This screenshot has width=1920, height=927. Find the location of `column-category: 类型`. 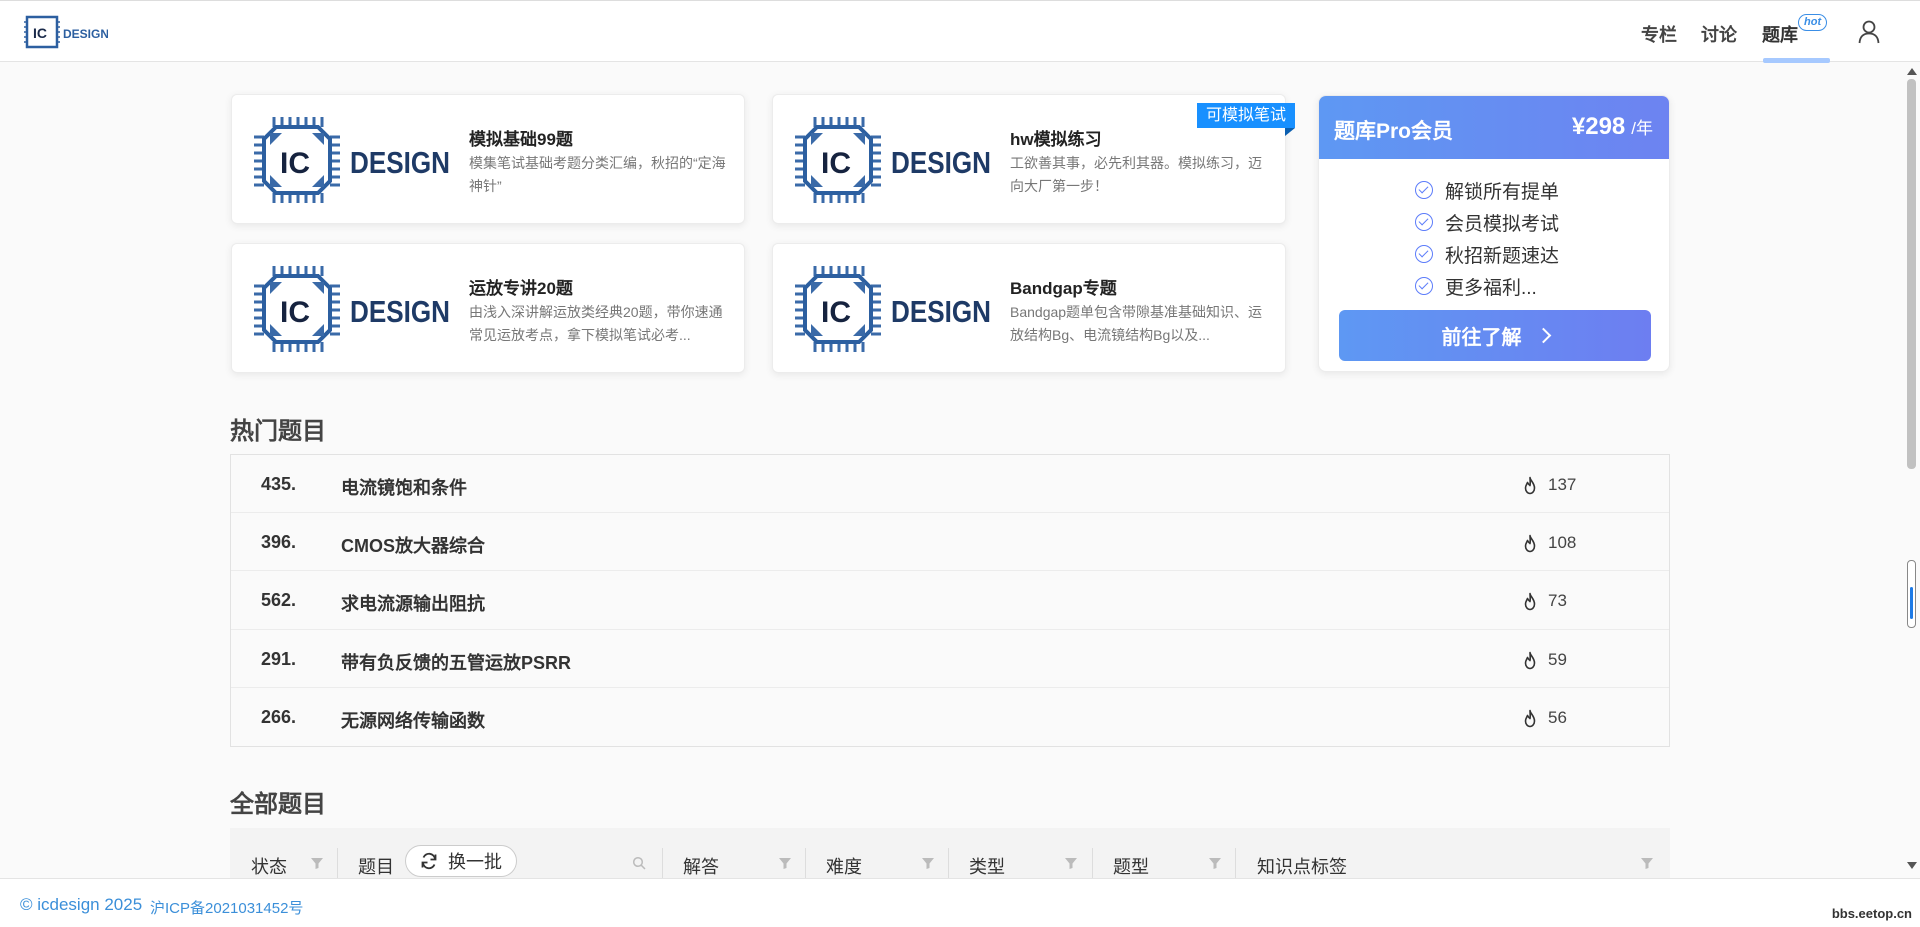

column-category: 类型 is located at coordinates (987, 867).